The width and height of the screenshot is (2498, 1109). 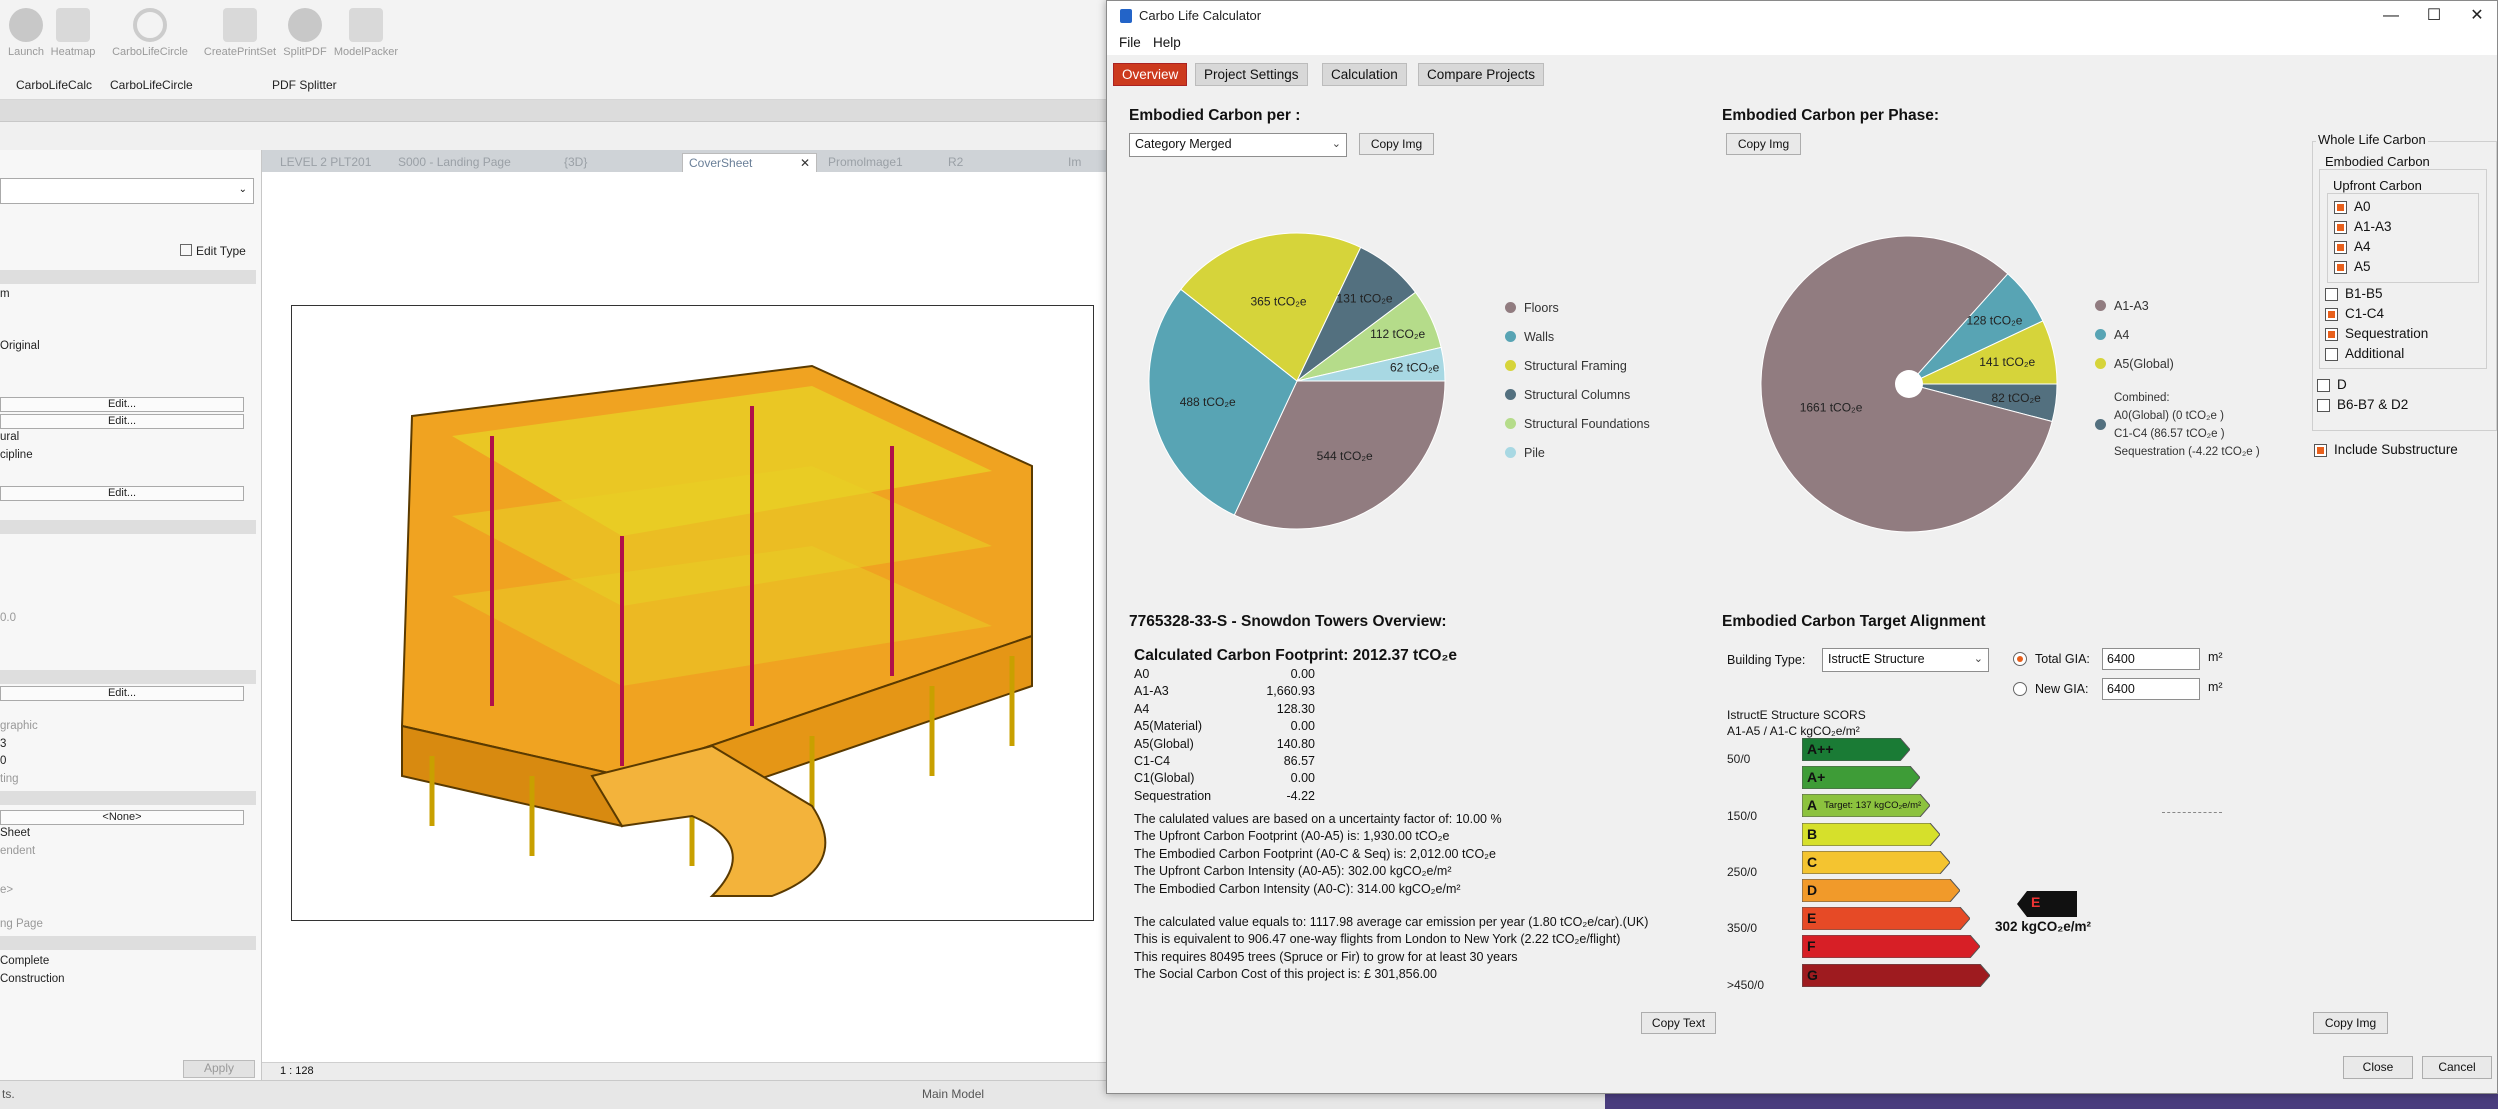 What do you see at coordinates (2323, 385) in the screenshot?
I see `wlc-d-checkbox` at bounding box center [2323, 385].